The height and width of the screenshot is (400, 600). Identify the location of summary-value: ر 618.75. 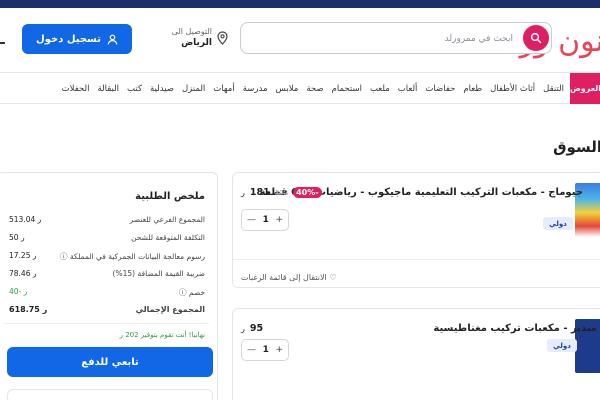
(28, 309).